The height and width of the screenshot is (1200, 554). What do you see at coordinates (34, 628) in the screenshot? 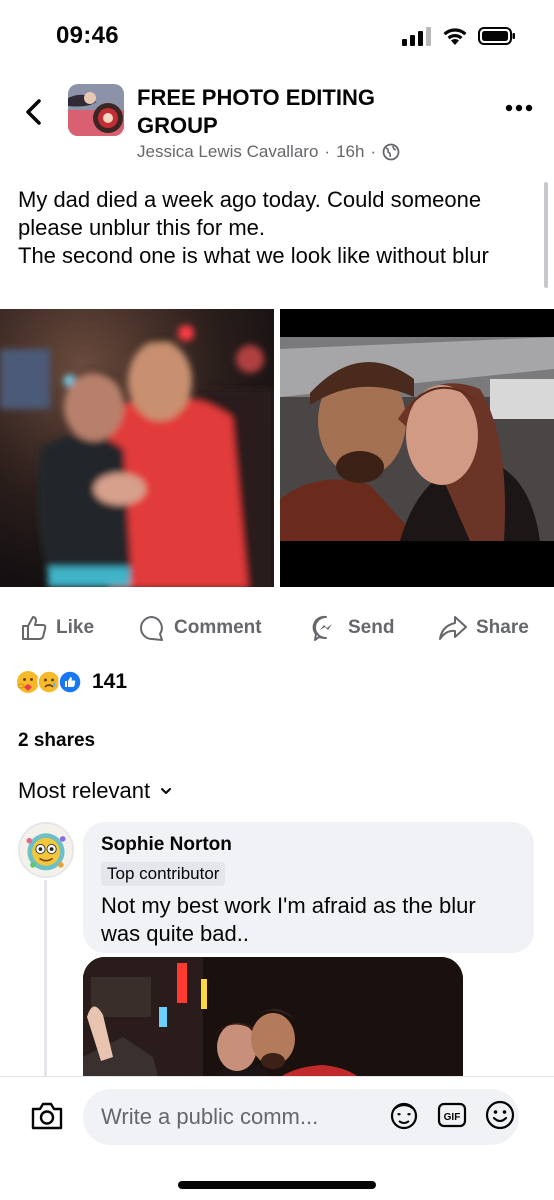
I see `thumbs-up-icon` at bounding box center [34, 628].